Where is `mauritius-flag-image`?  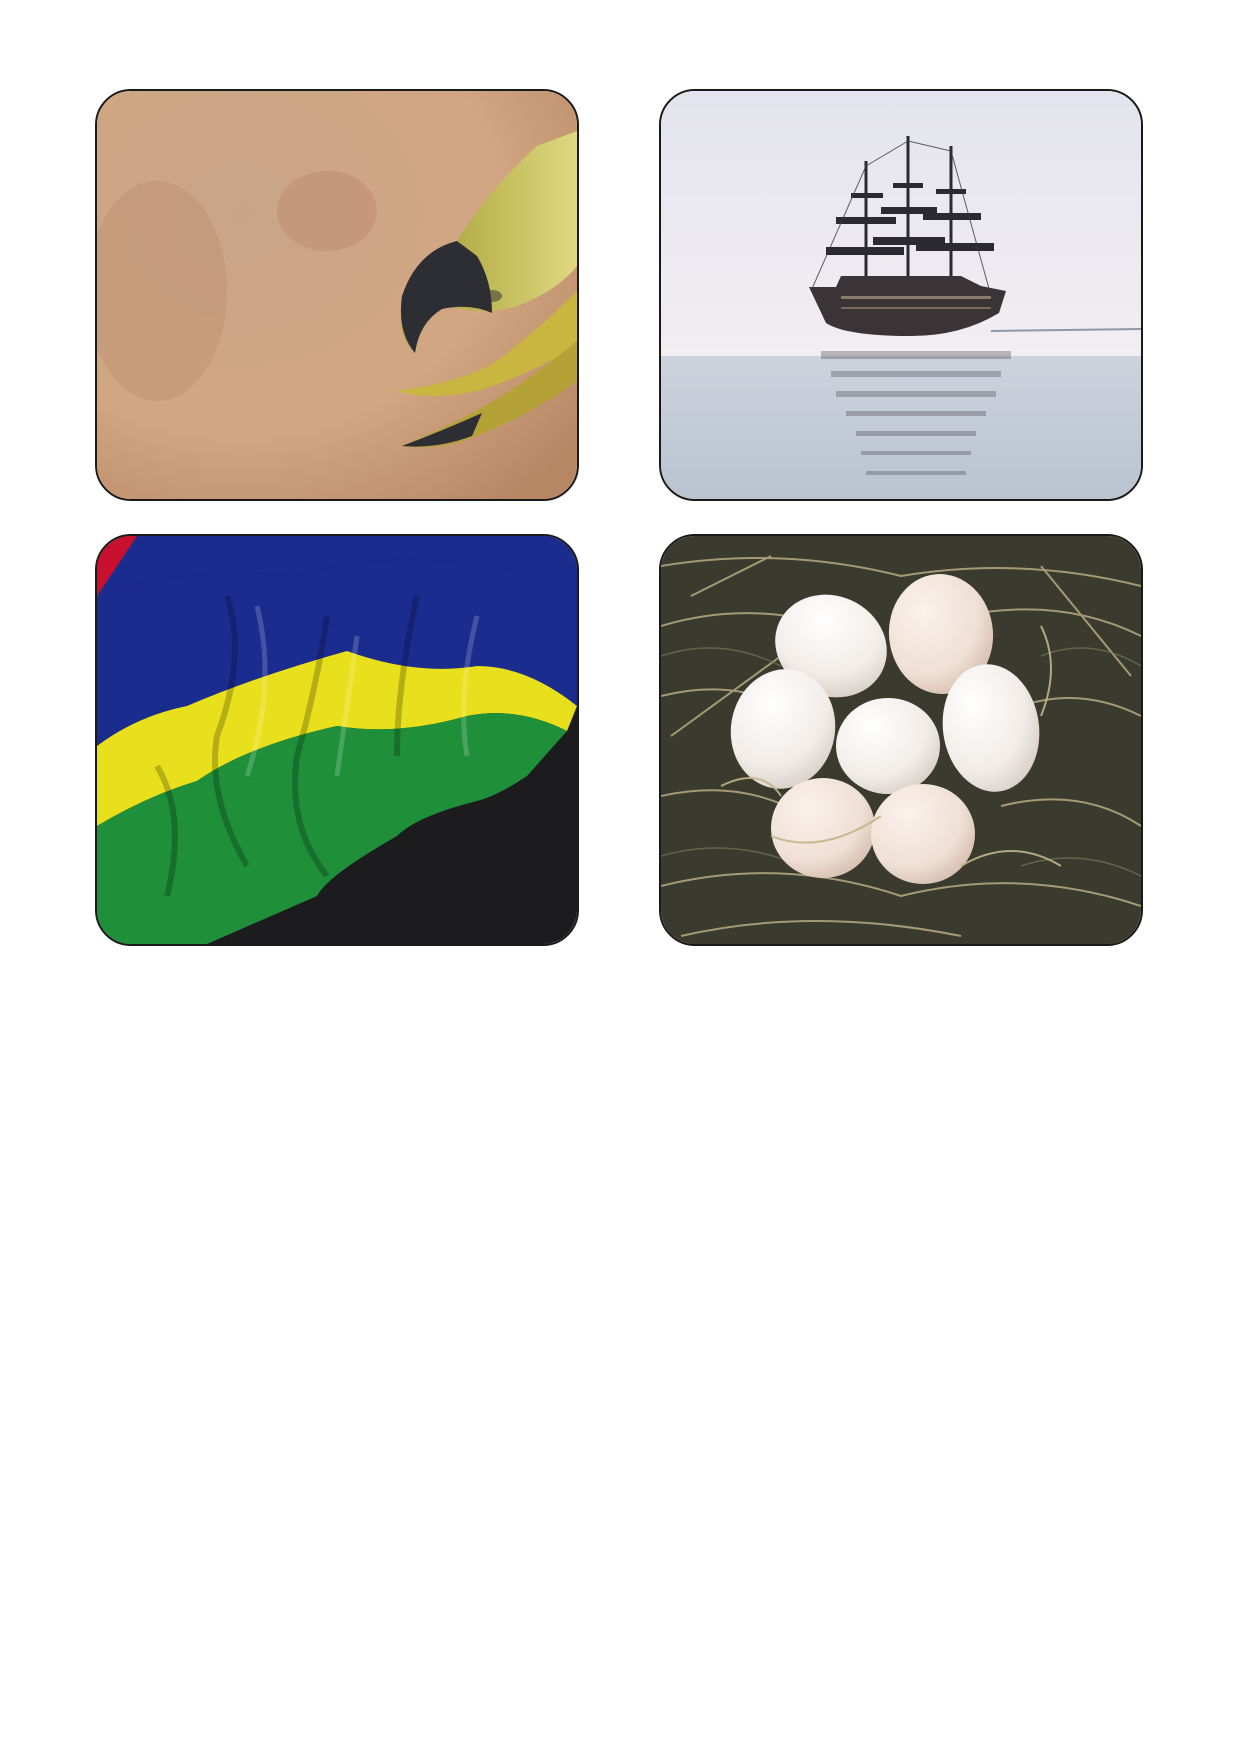 mauritius-flag-image is located at coordinates (337, 740).